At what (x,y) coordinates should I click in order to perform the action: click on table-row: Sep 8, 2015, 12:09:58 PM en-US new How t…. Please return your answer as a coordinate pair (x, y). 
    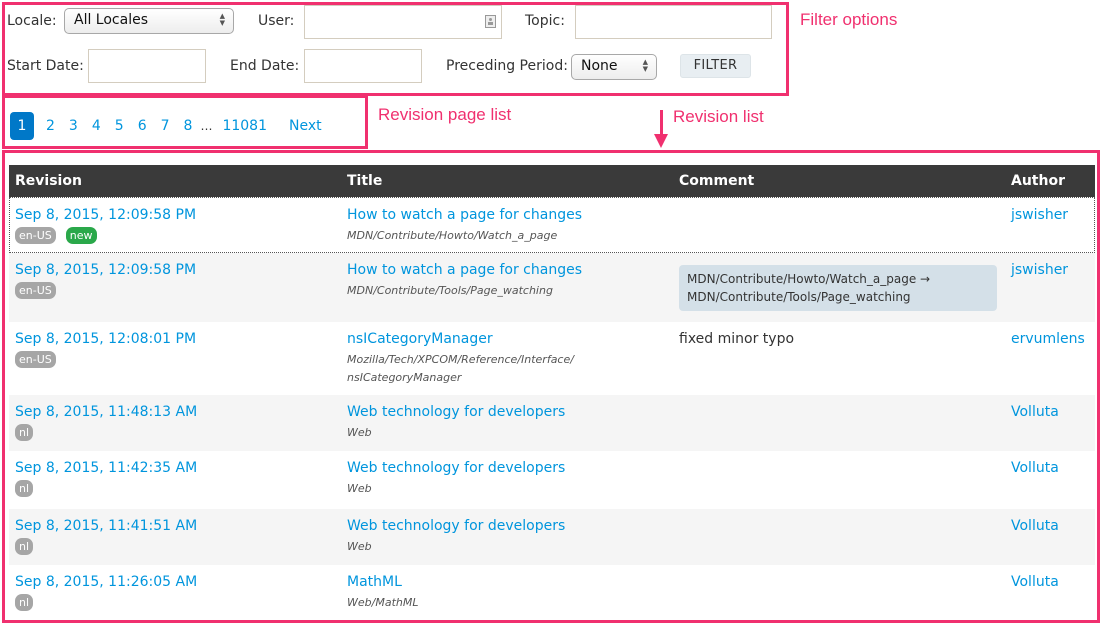
    Looking at the image, I should click on (552, 225).